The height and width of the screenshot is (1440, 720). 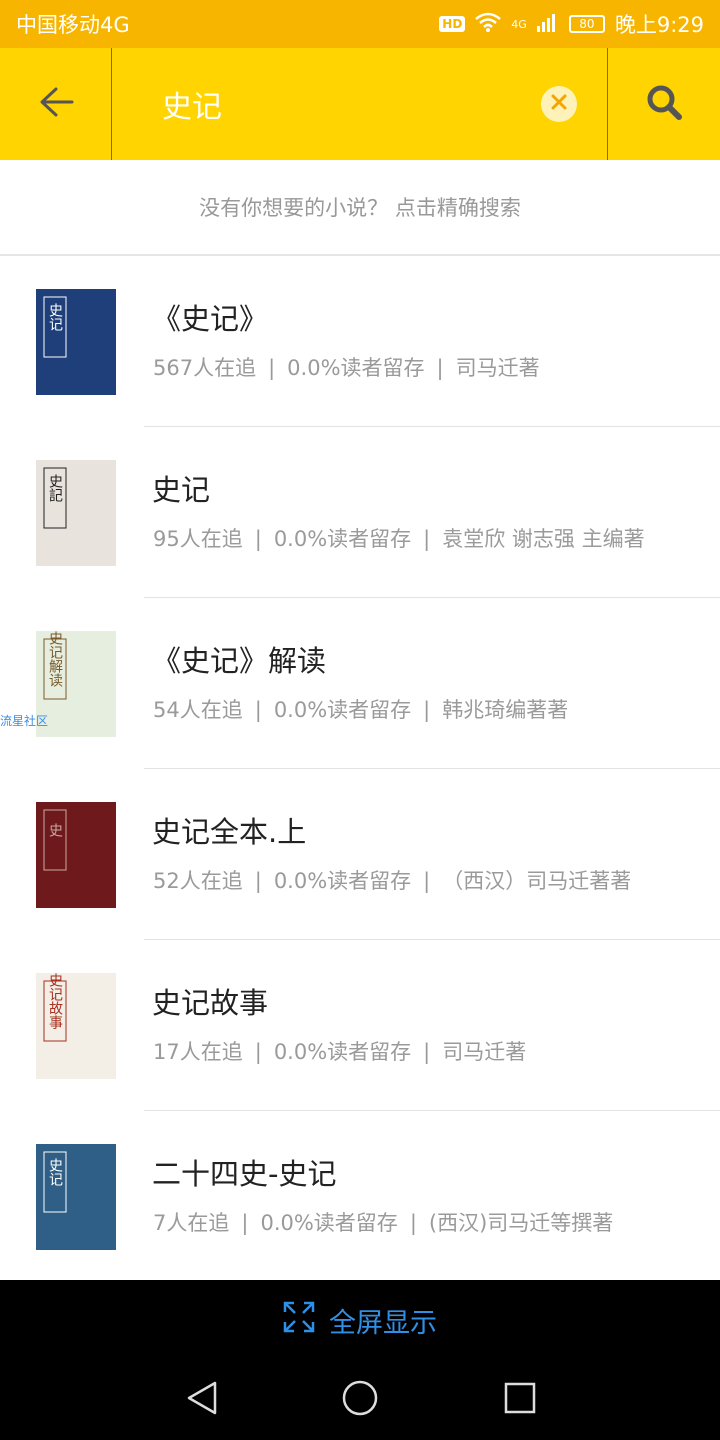 I want to click on search-bar: 史记, so click(x=360, y=104).